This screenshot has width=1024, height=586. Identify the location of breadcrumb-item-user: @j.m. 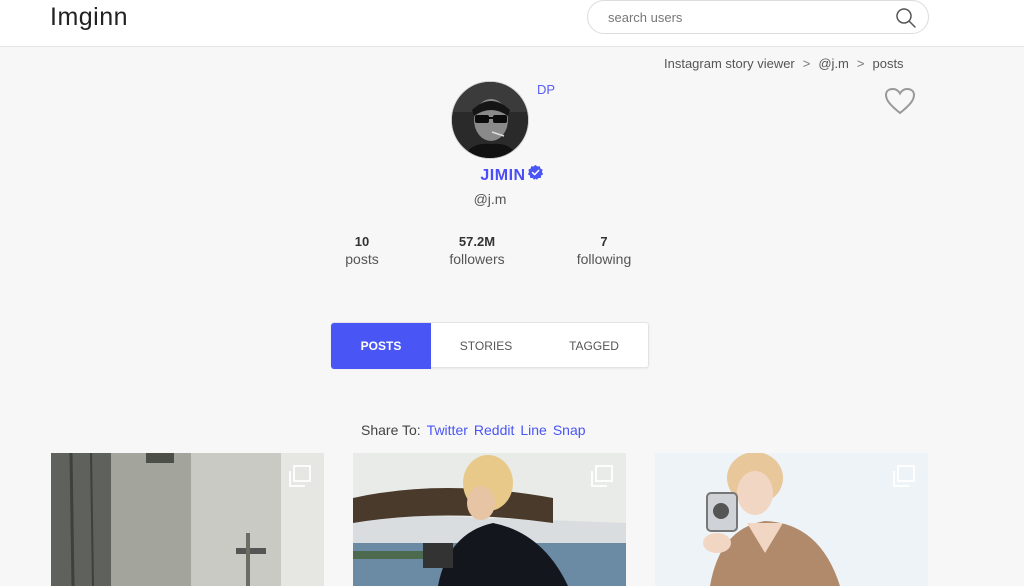
(833, 63).